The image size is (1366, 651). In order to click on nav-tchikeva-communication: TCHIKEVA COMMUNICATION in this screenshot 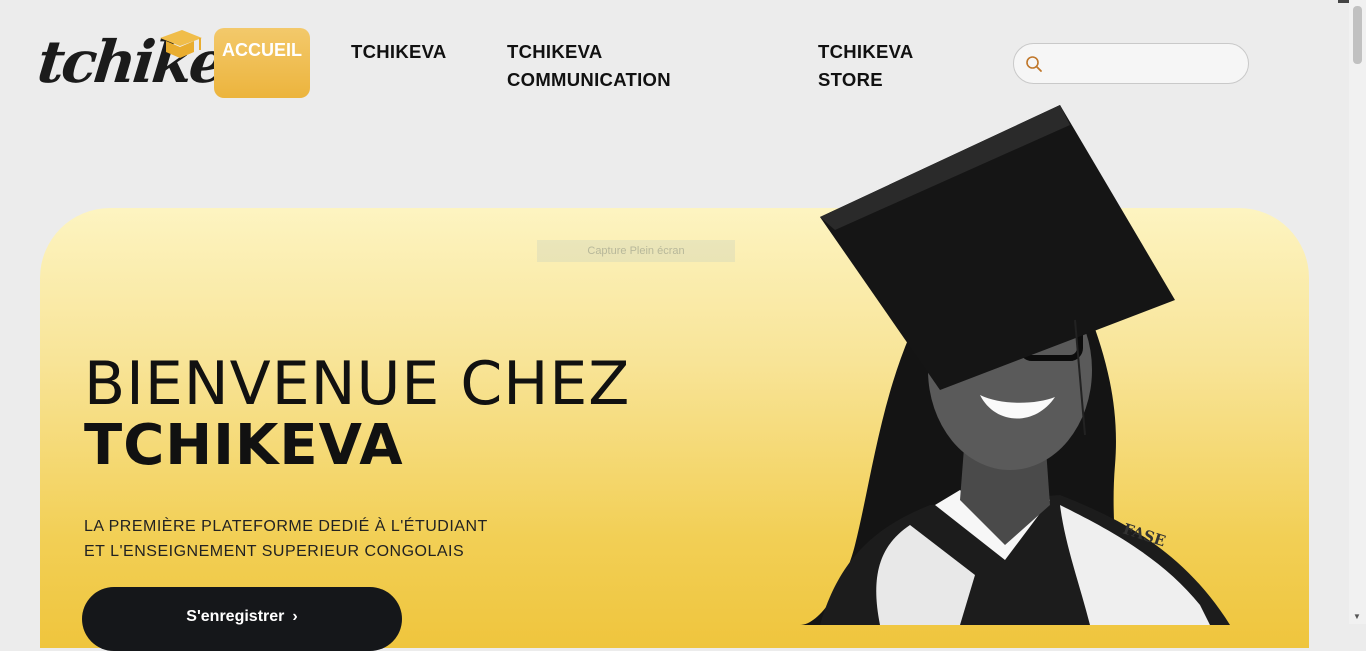, I will do `click(607, 66)`.